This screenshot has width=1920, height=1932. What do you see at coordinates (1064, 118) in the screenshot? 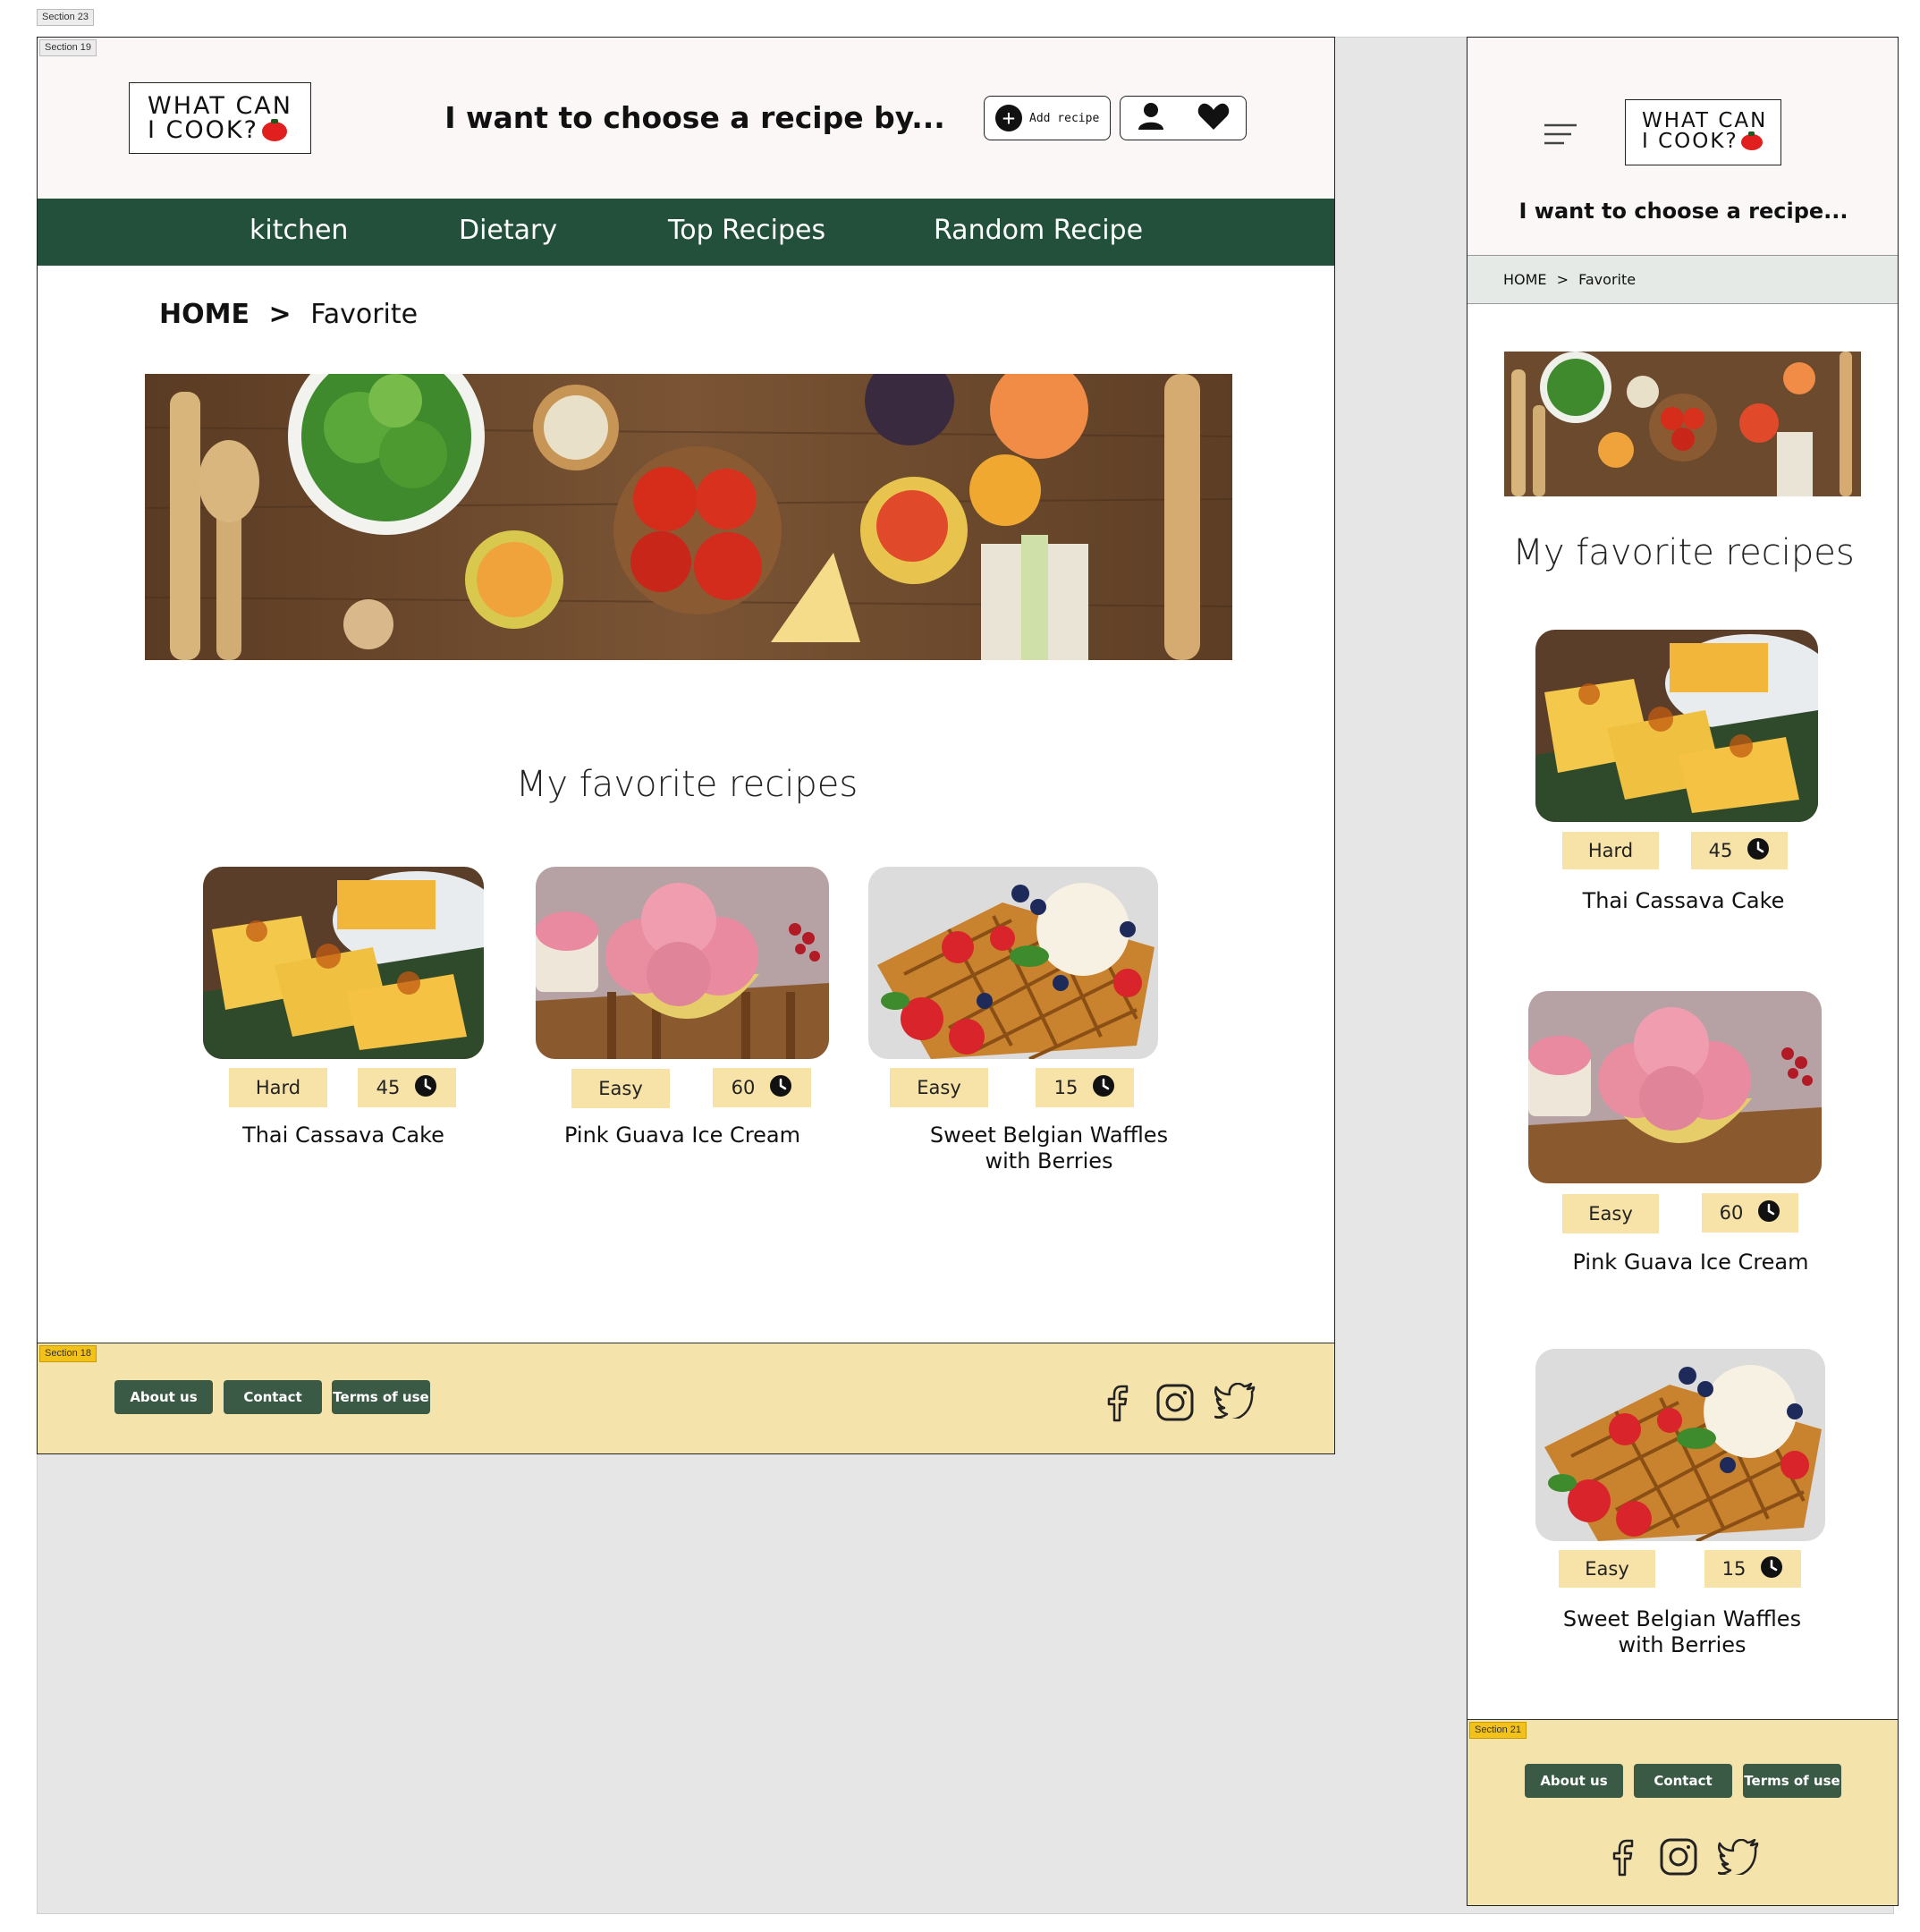
I see `add-recipe-label: Add recipe` at bounding box center [1064, 118].